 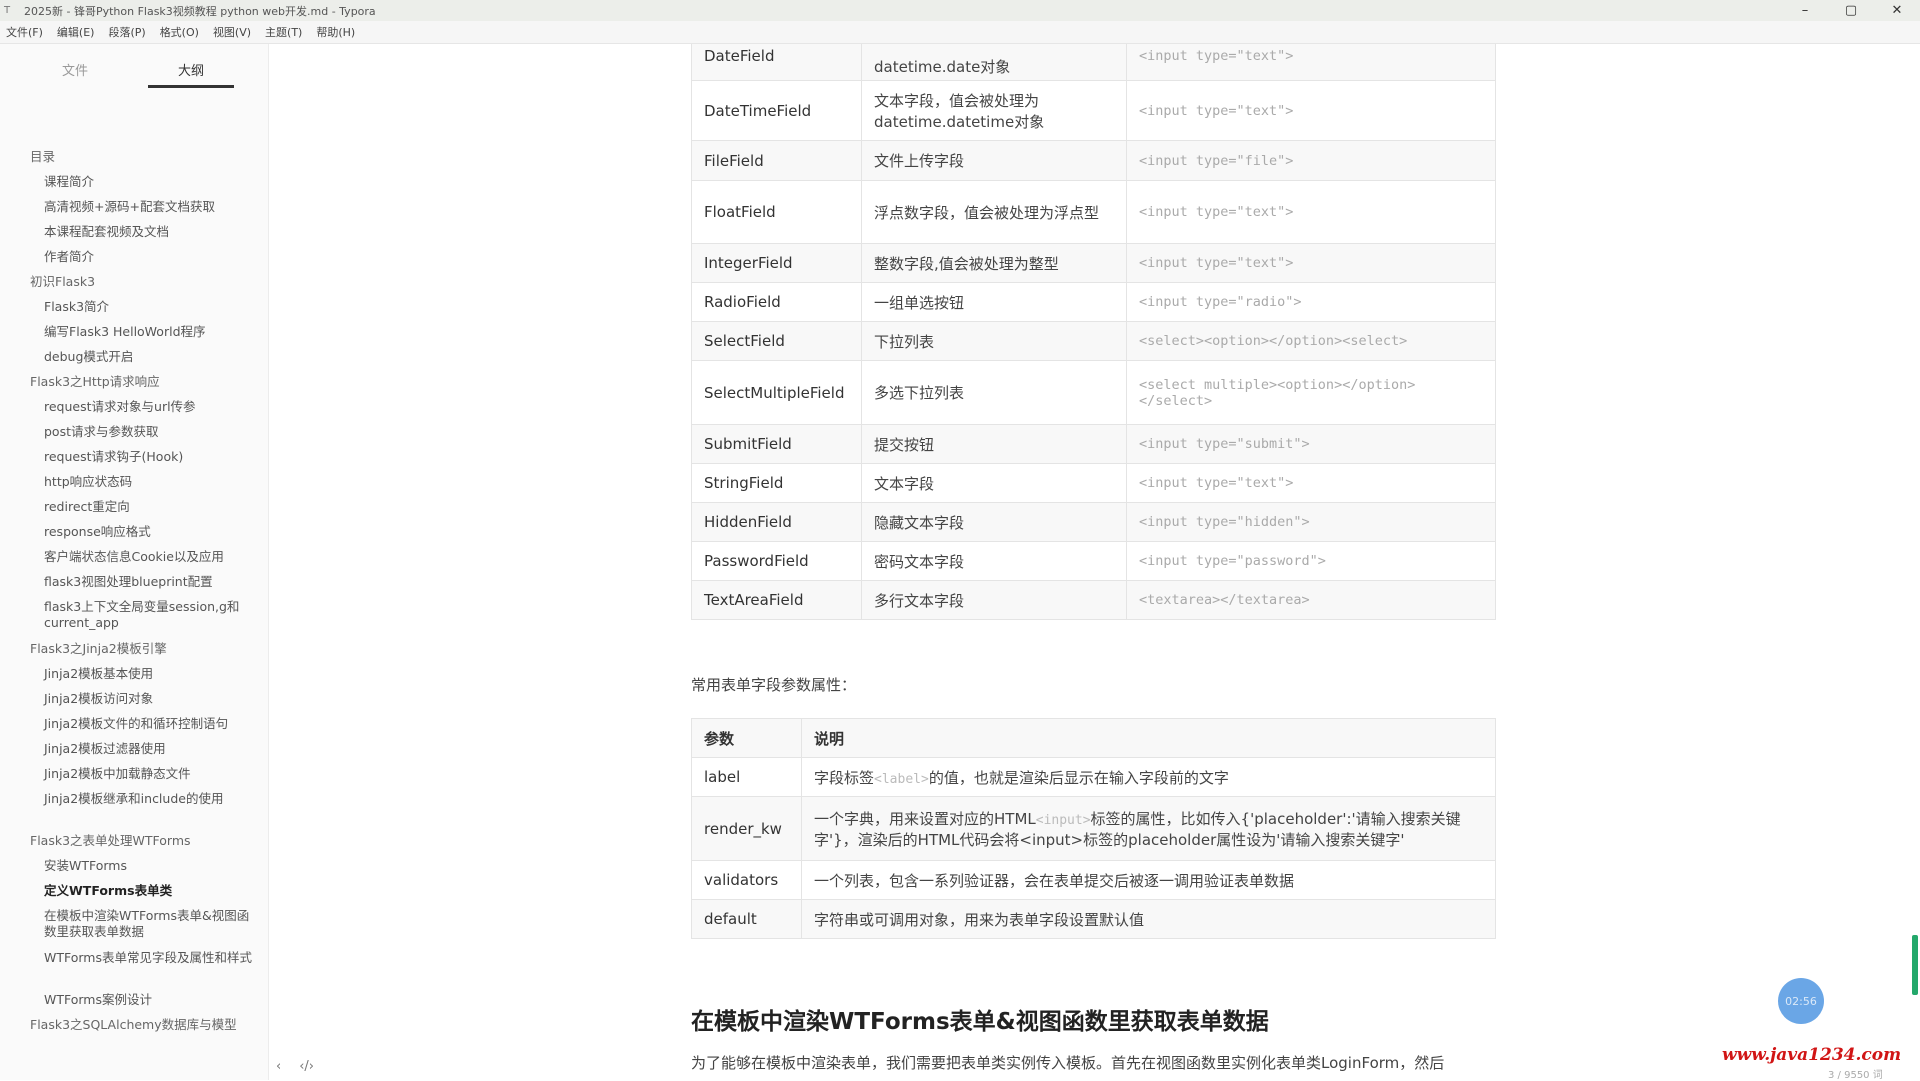 What do you see at coordinates (1311, 160) in the screenshot?
I see `field-html: <input type="file">` at bounding box center [1311, 160].